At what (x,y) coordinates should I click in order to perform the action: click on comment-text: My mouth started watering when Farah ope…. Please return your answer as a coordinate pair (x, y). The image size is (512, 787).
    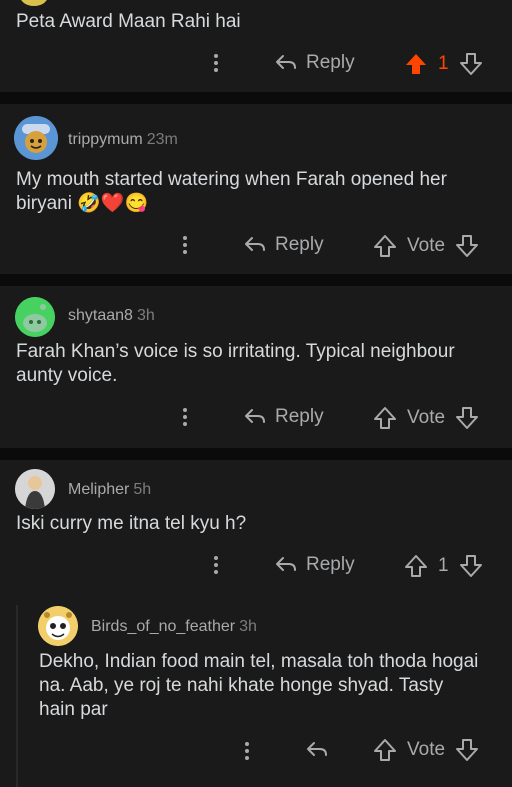
    Looking at the image, I should click on (234, 191).